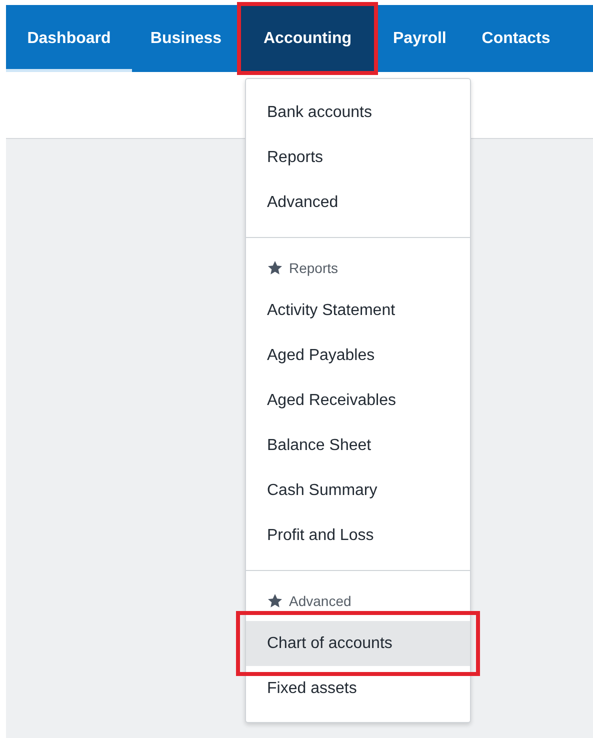 This screenshot has height=738, width=593. Describe the element at coordinates (358, 400) in the screenshot. I see `menu-item: Aged Receivables` at that location.